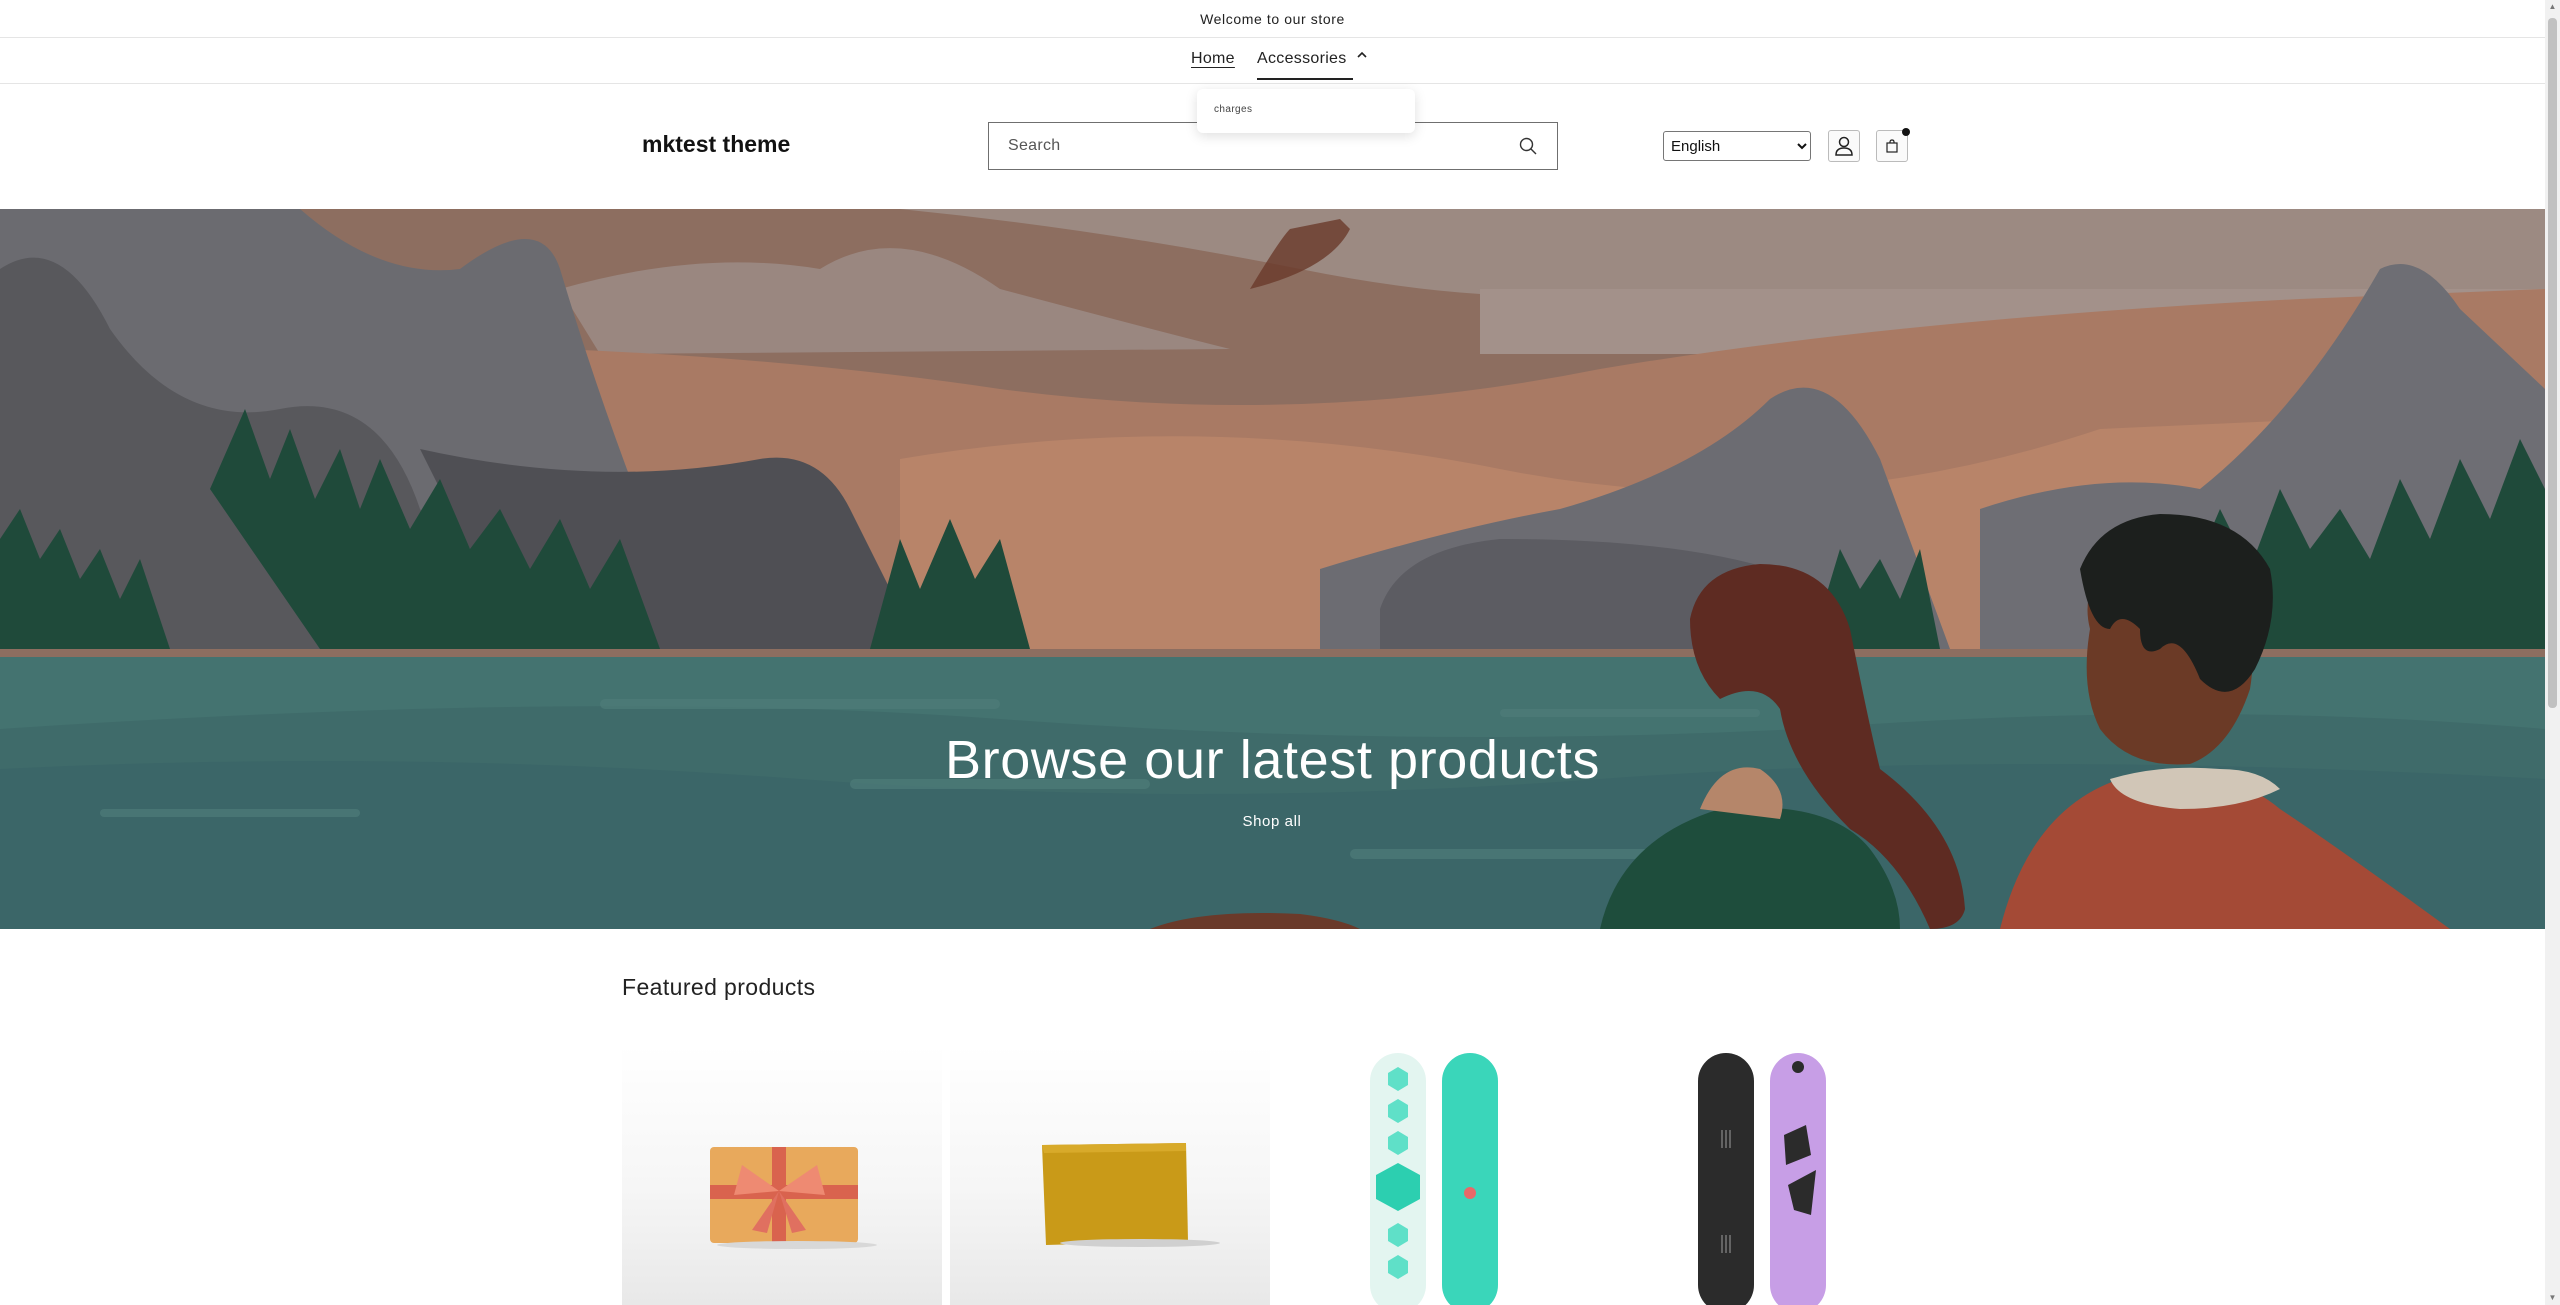 The width and height of the screenshot is (2560, 1305). I want to click on snowboard-teal-image, so click(1434, 1179).